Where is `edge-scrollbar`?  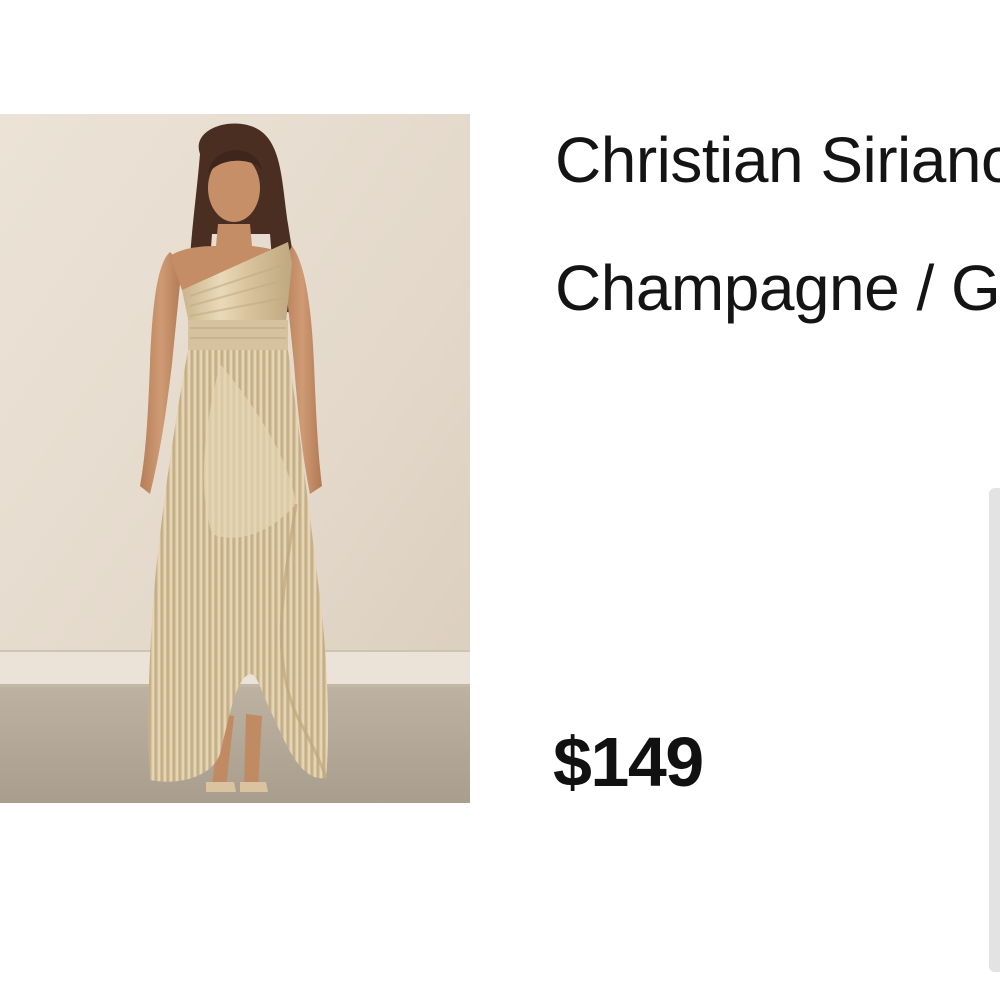 edge-scrollbar is located at coordinates (994, 730).